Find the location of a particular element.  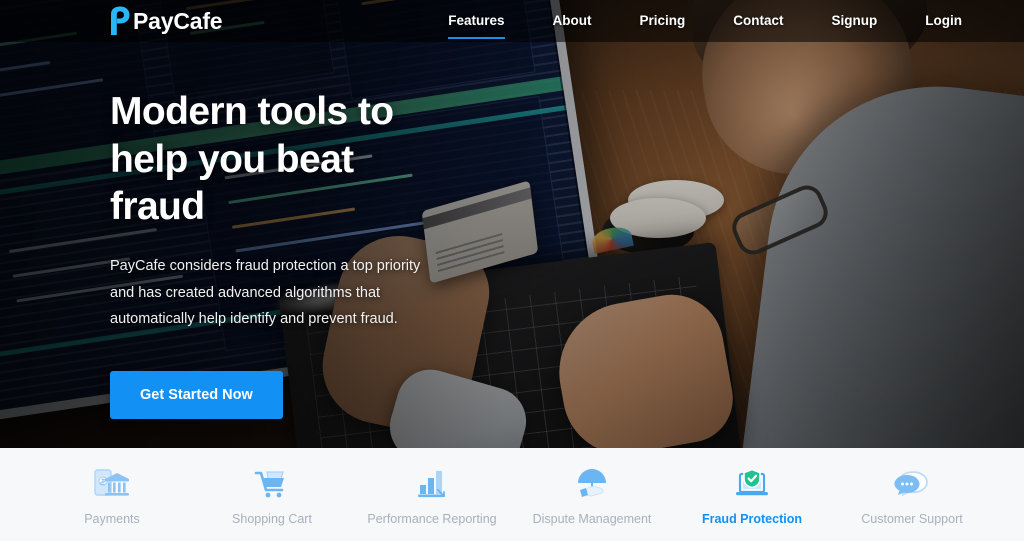

nav-item-contact: Contact is located at coordinates (758, 21).